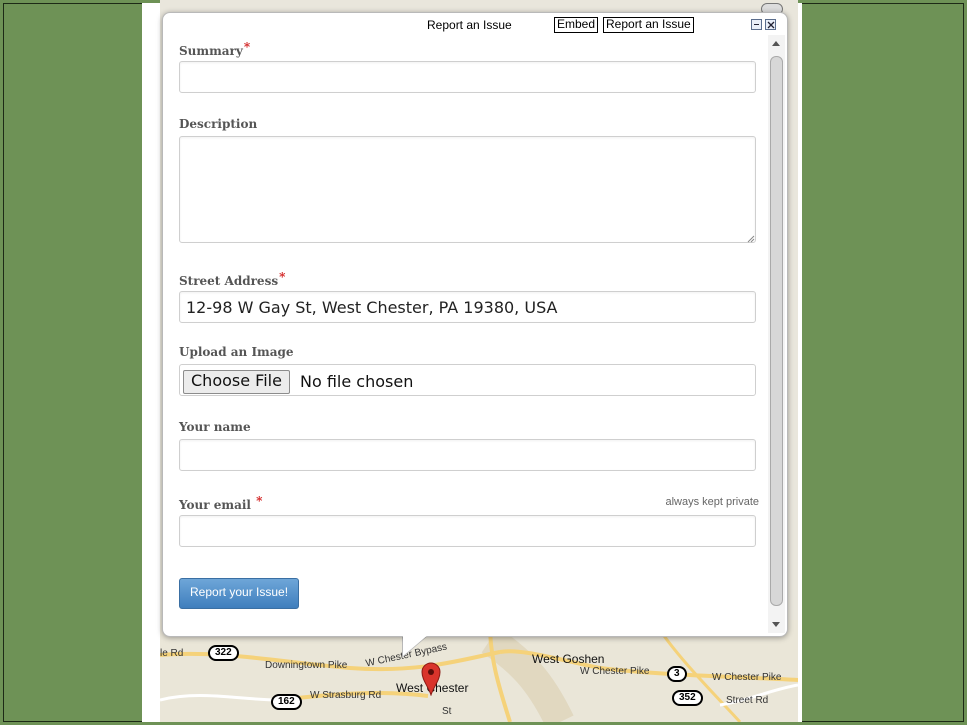 Image resolution: width=967 pixels, height=725 pixels. Describe the element at coordinates (568, 659) in the screenshot. I see `map-label-town: West Goshen` at that location.